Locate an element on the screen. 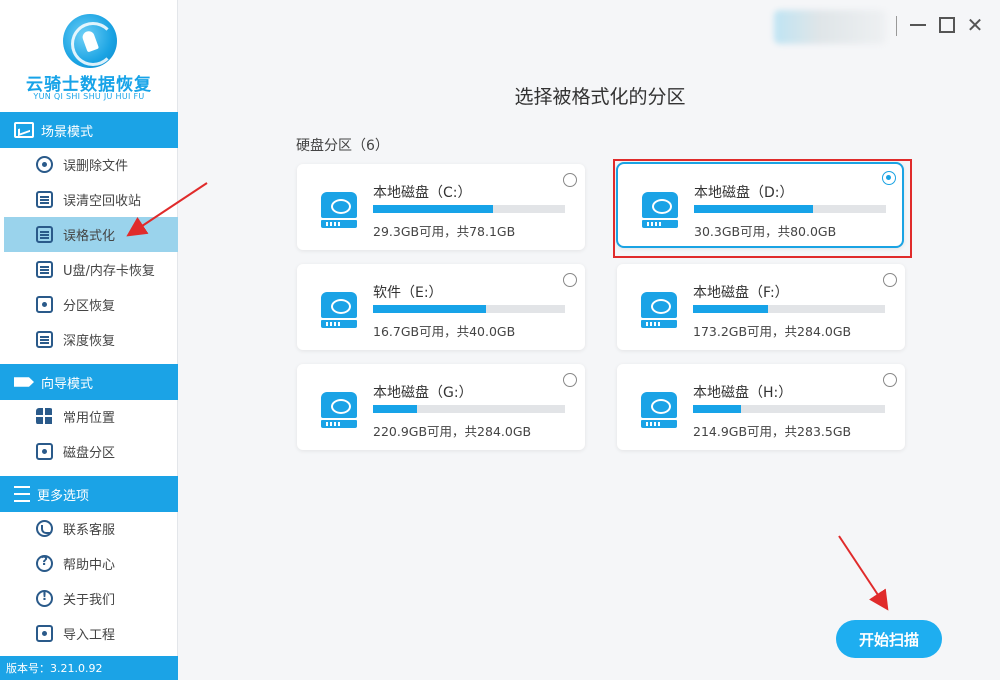 Image resolution: width=1000 pixels, height=680 pixels. logo: 云骑士数据恢复 YUN QI SHI SHU JU HUI FU is located at coordinates (89, 56).